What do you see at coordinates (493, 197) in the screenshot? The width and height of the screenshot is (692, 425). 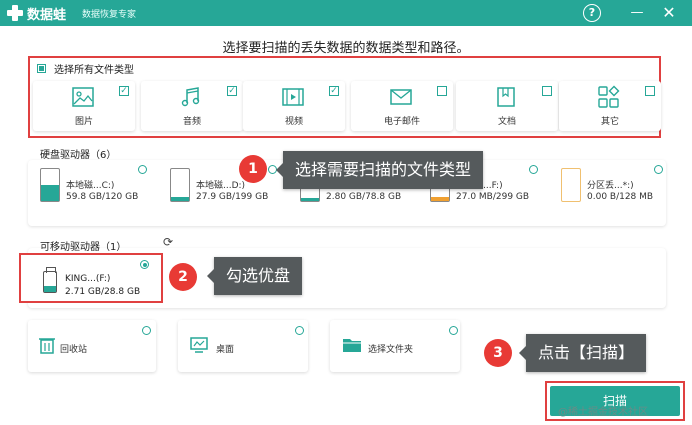 I see `drive-size: 27.0 MB/299 GB` at bounding box center [493, 197].